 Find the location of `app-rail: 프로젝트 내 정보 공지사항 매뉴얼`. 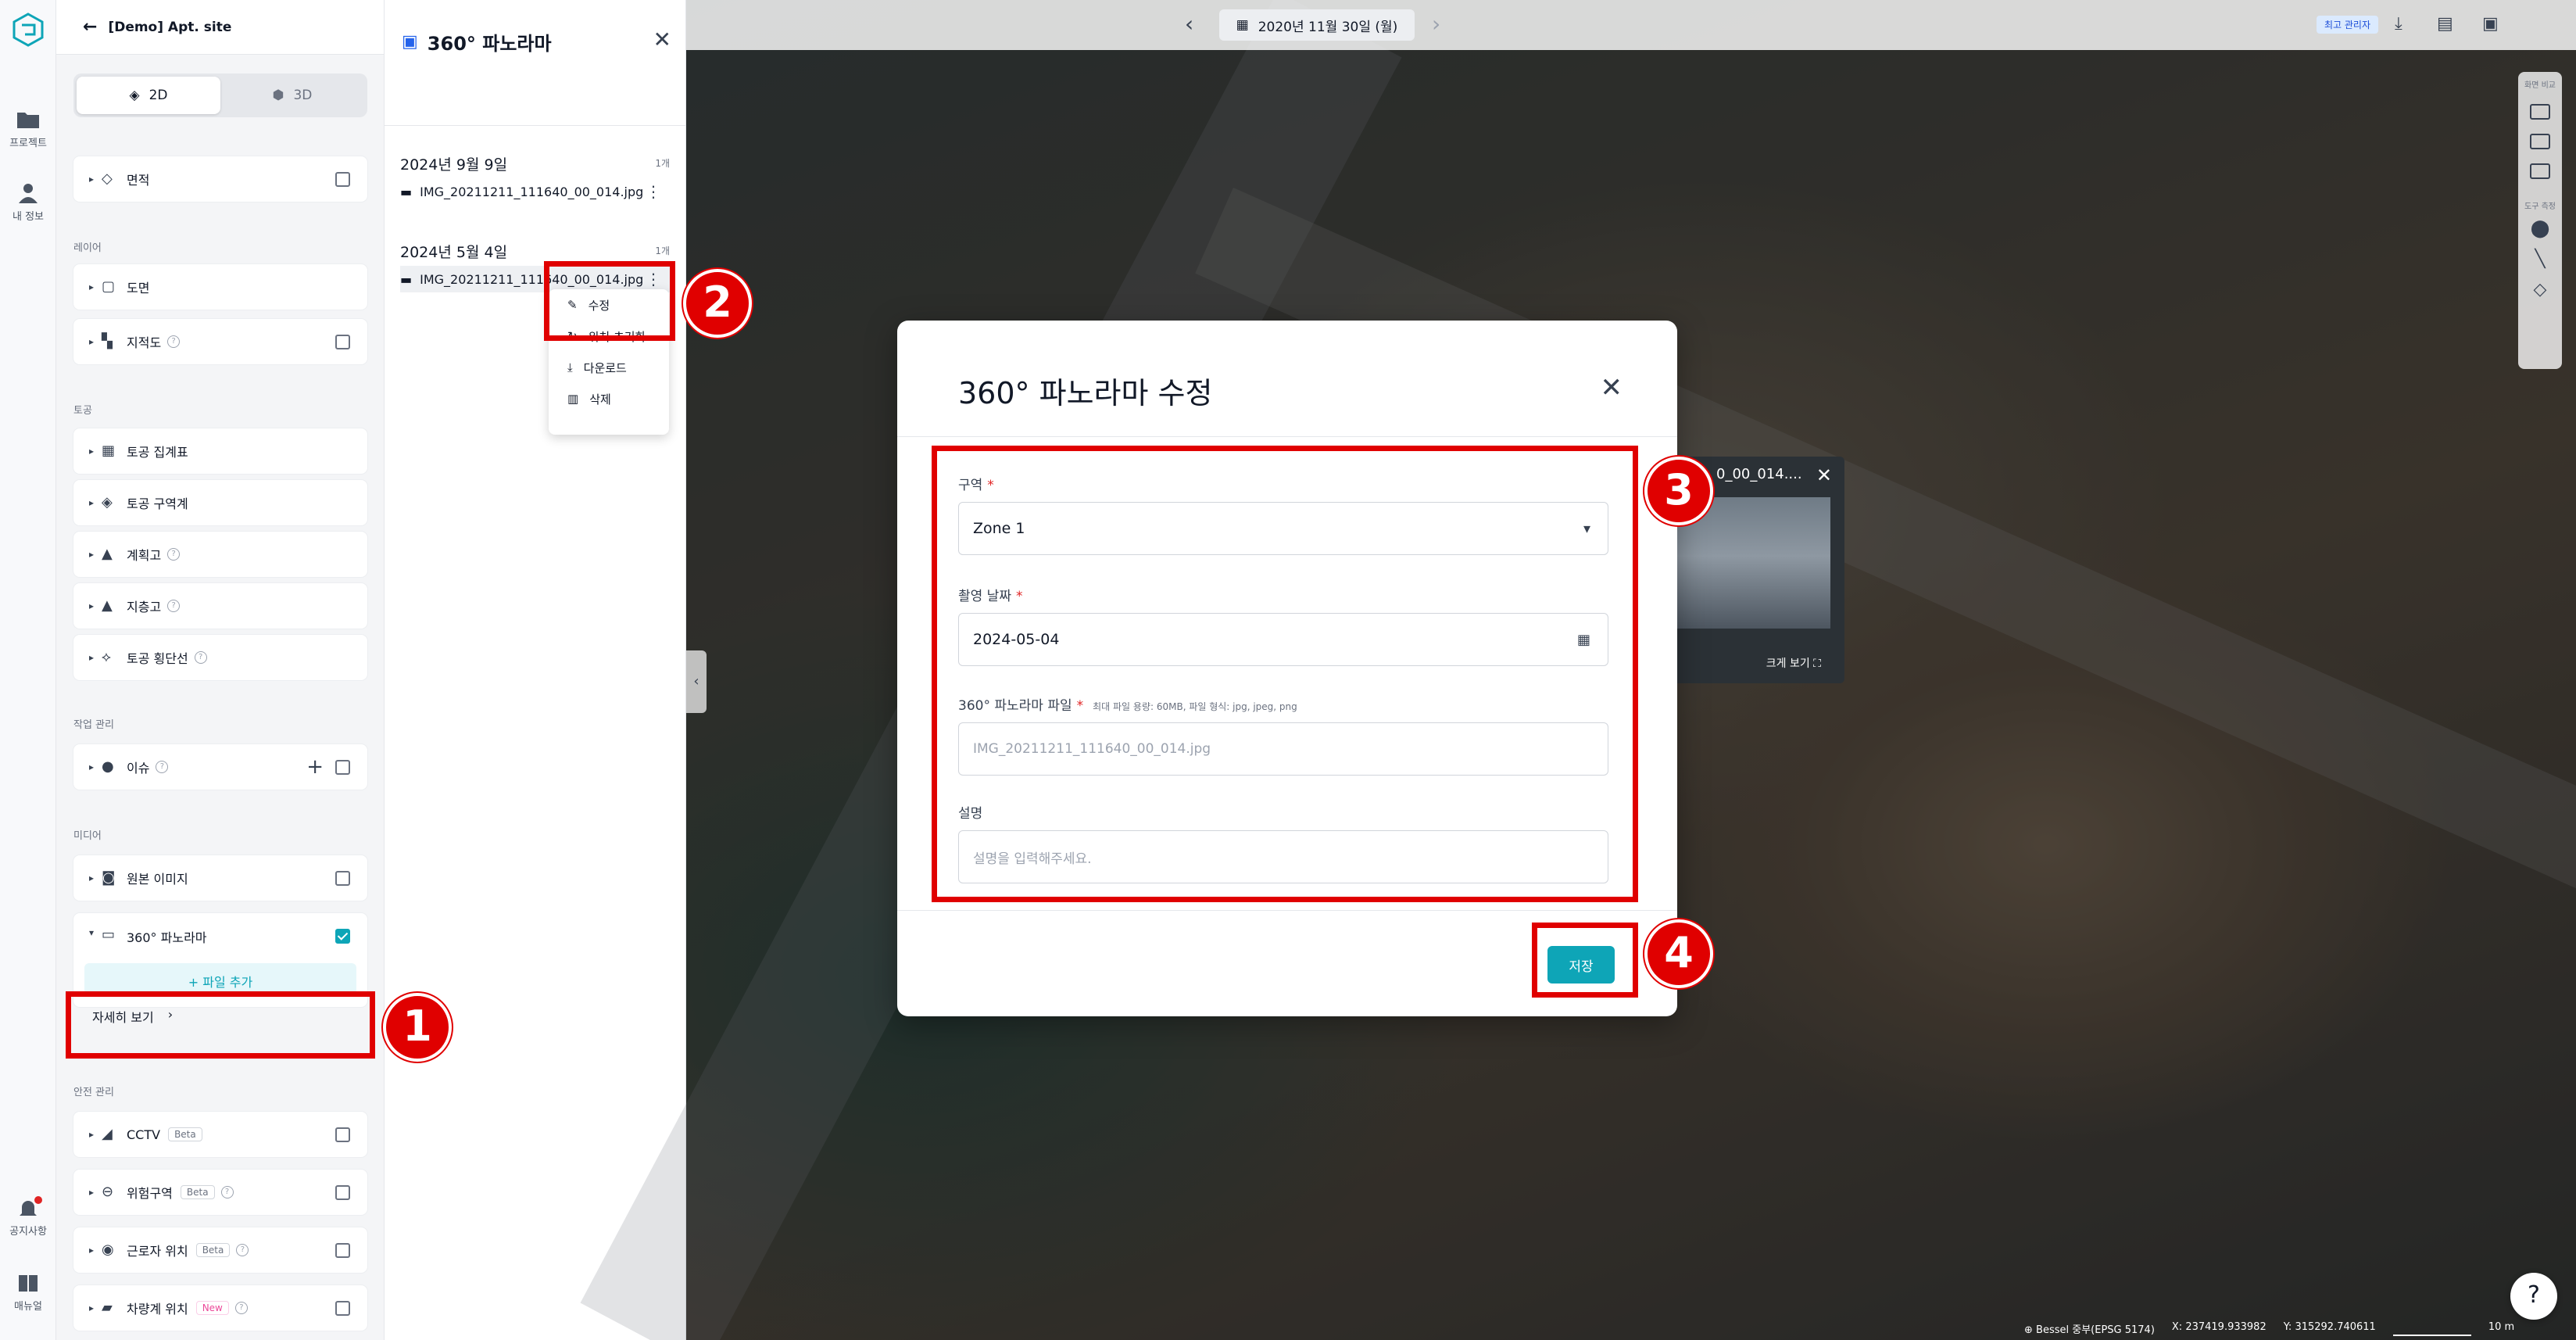

app-rail: 프로젝트 내 정보 공지사항 매뉴얼 is located at coordinates (28, 670).